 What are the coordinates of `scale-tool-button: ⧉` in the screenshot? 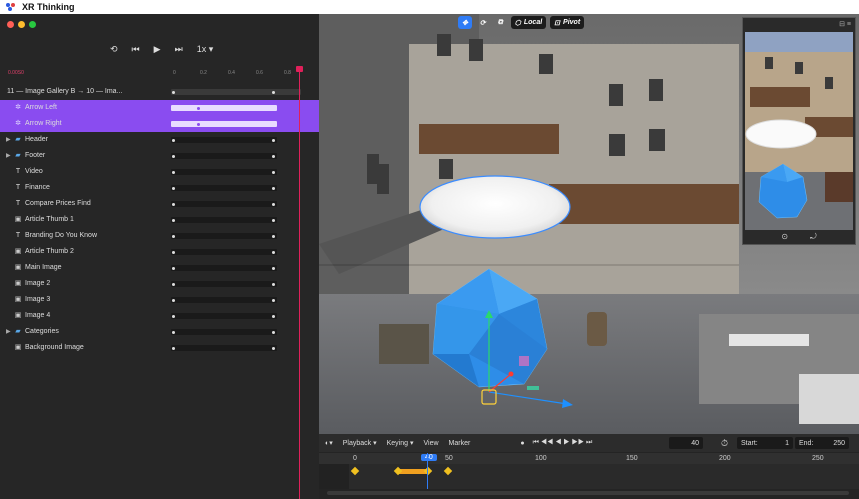 It's located at (500, 22).